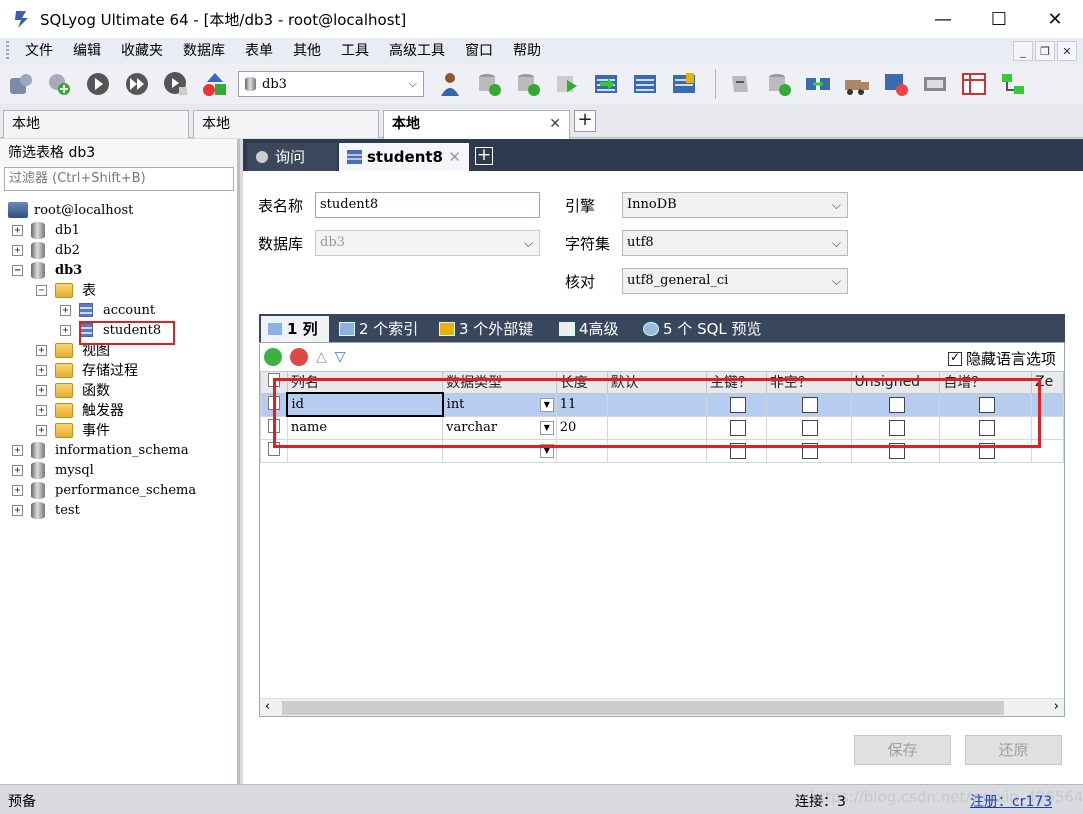  I want to click on execute-query-icon, so click(98, 84).